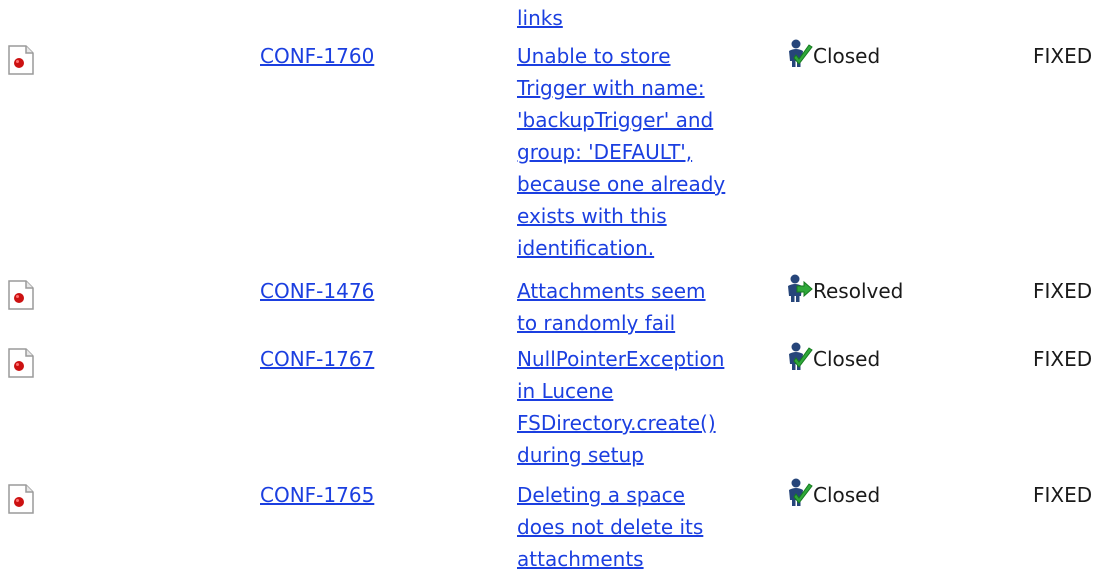 The image size is (1110, 577). What do you see at coordinates (648, 359) in the screenshot?
I see `issue-summary-line: NullPointerException` at bounding box center [648, 359].